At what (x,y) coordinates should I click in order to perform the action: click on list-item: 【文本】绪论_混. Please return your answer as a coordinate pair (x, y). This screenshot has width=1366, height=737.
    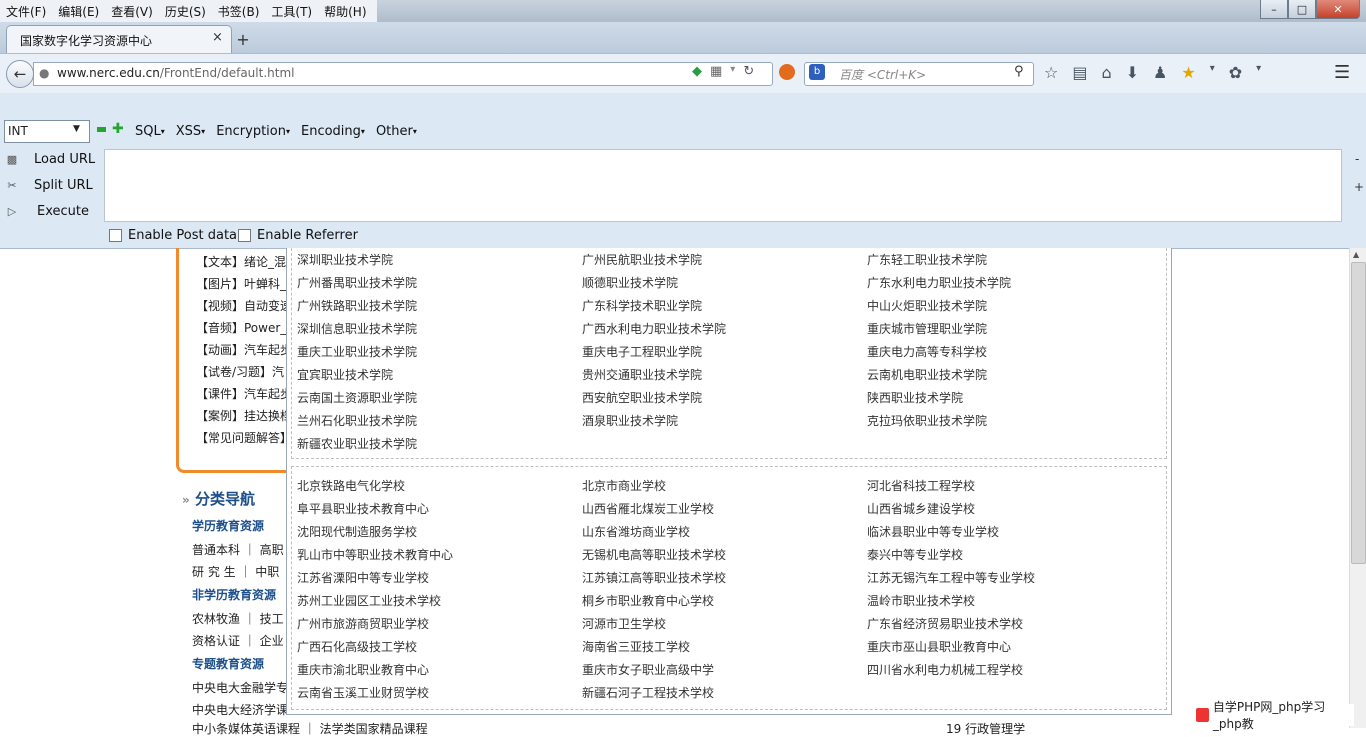
    Looking at the image, I should click on (241, 261).